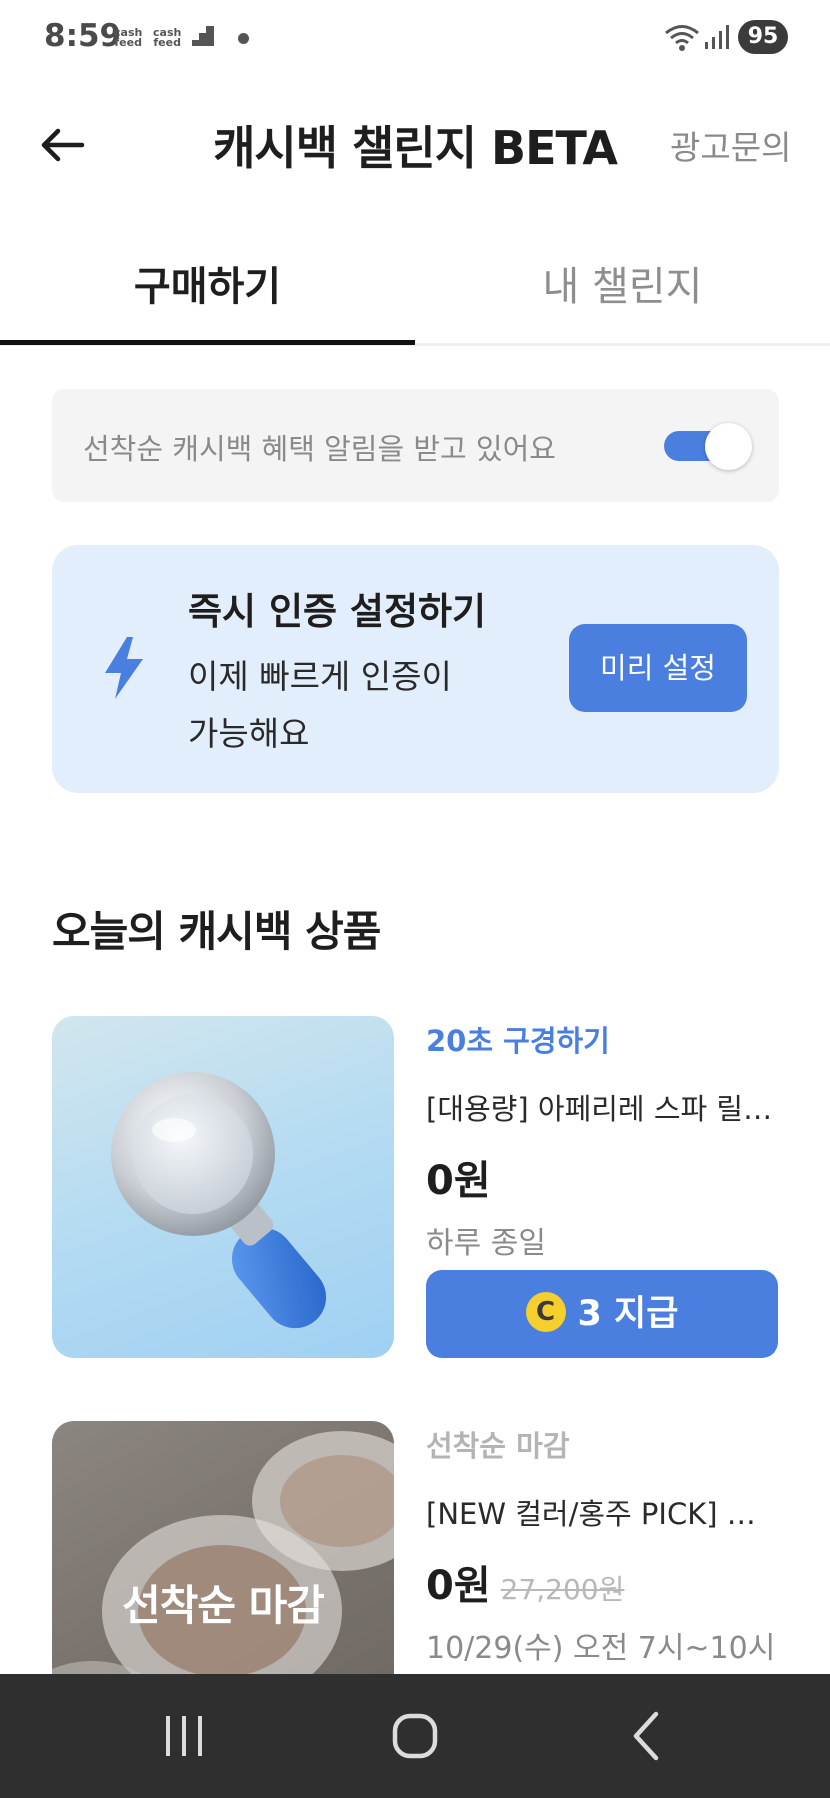  What do you see at coordinates (320, 705) in the screenshot?
I see `instant-auth-description: 이제 빠르게 인증이 가능해요` at bounding box center [320, 705].